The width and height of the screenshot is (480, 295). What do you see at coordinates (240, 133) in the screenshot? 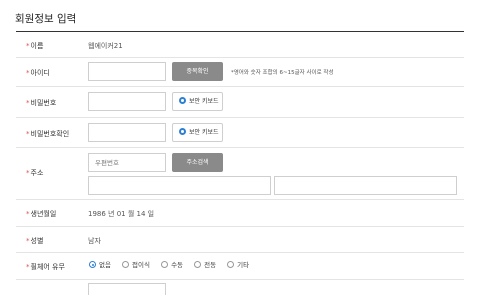
I see `row-password-confirm: *비밀번호확인 보안 키보드` at bounding box center [240, 133].